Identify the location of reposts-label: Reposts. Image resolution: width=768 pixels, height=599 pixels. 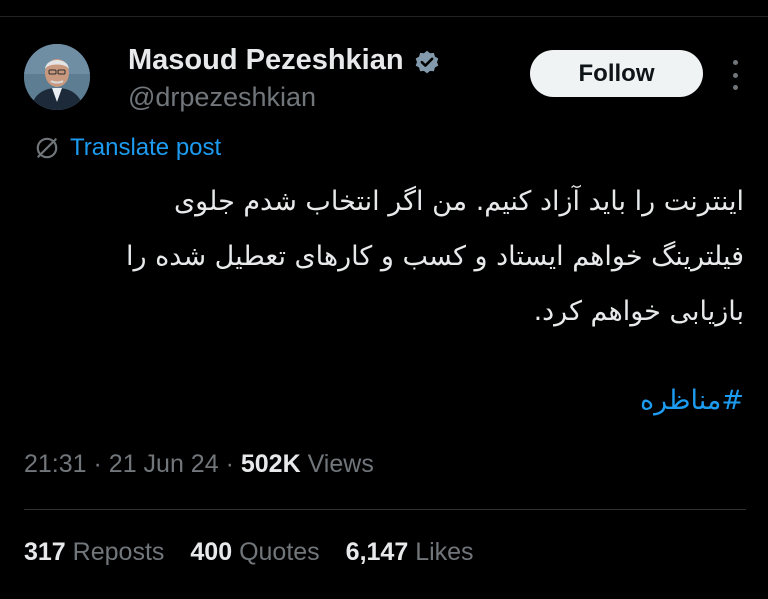
(118, 552).